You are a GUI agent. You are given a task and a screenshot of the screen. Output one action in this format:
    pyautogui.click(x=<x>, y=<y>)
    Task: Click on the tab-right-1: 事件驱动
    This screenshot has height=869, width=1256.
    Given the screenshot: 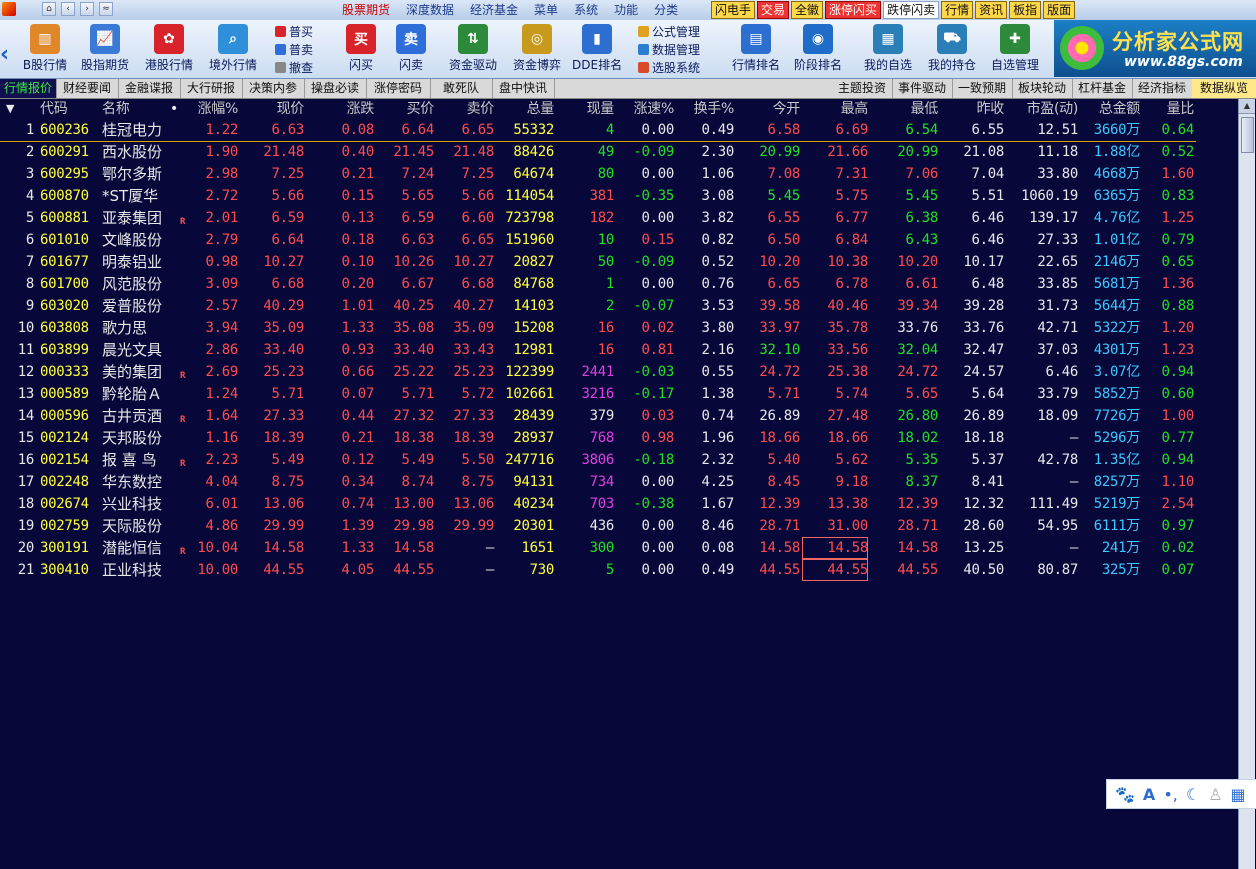 What is the action you would take?
    pyautogui.click(x=922, y=88)
    